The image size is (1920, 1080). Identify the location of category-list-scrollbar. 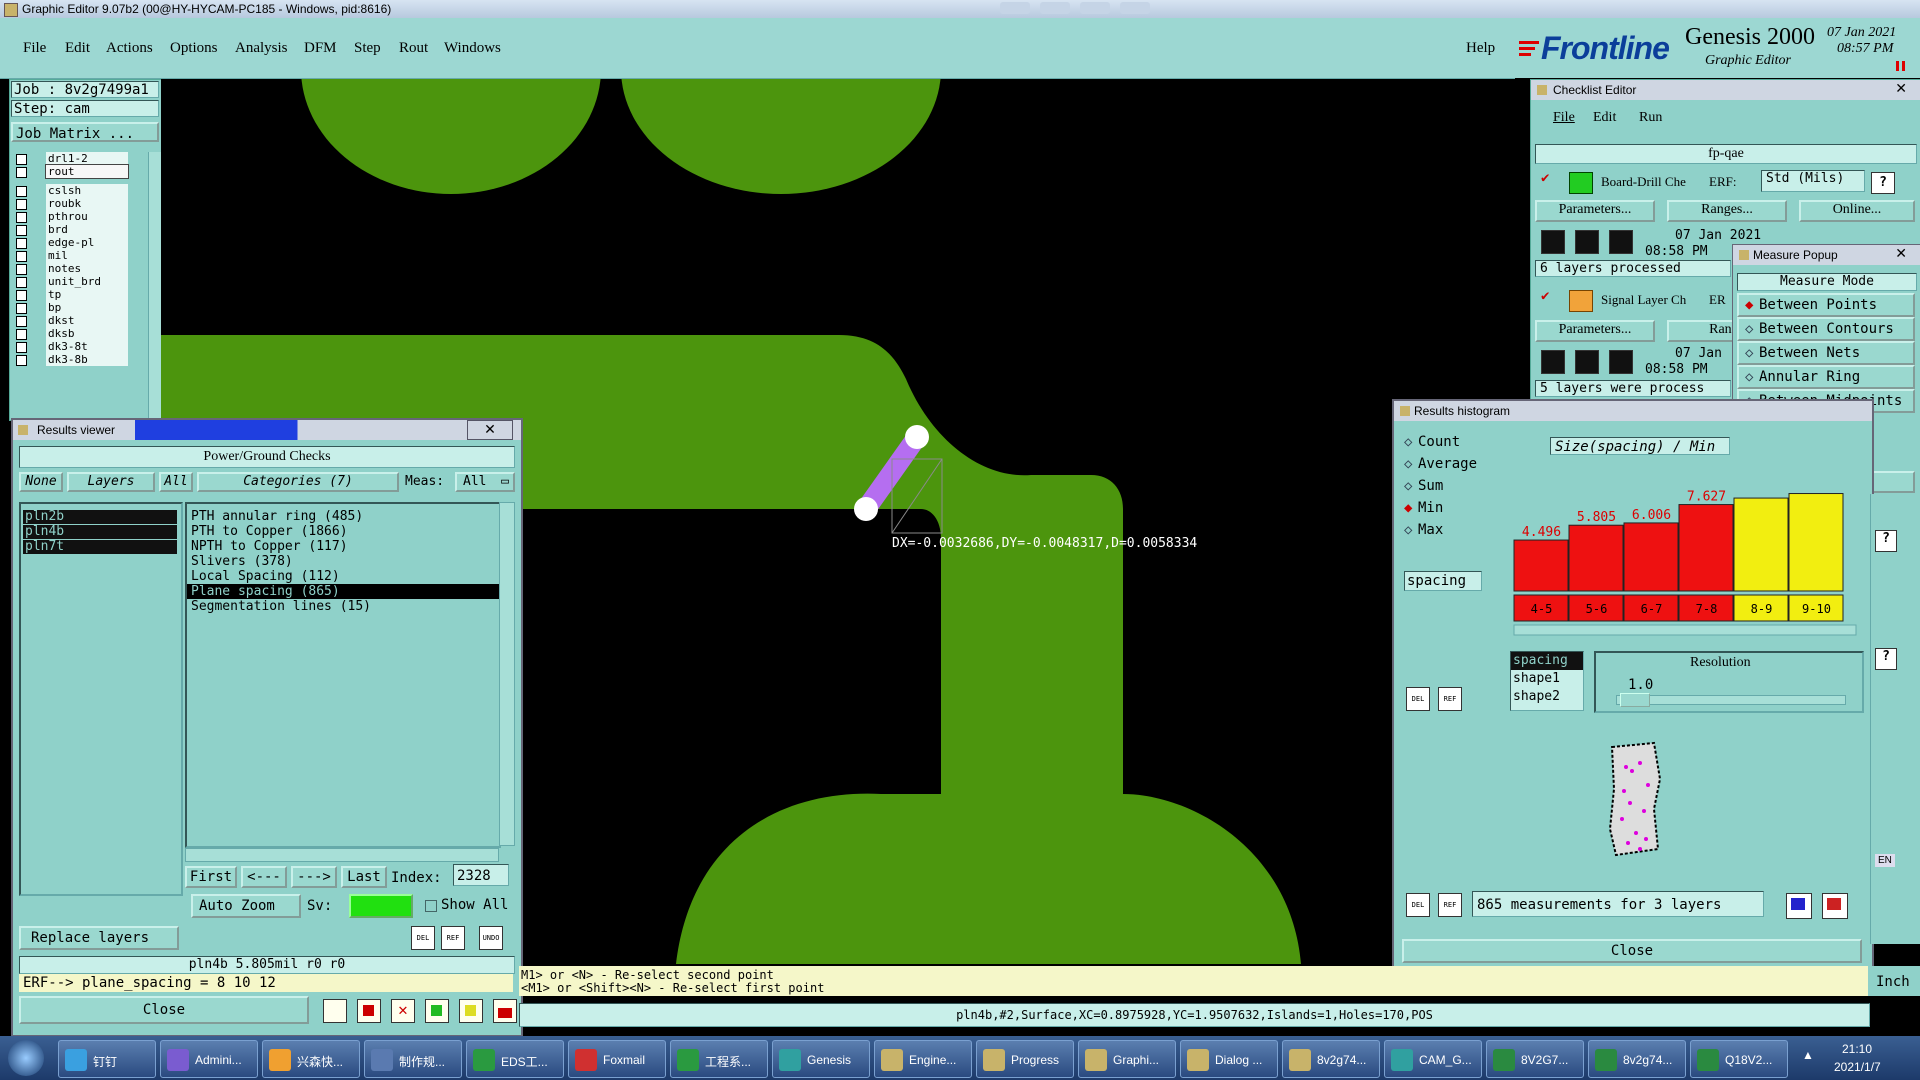
(507, 674).